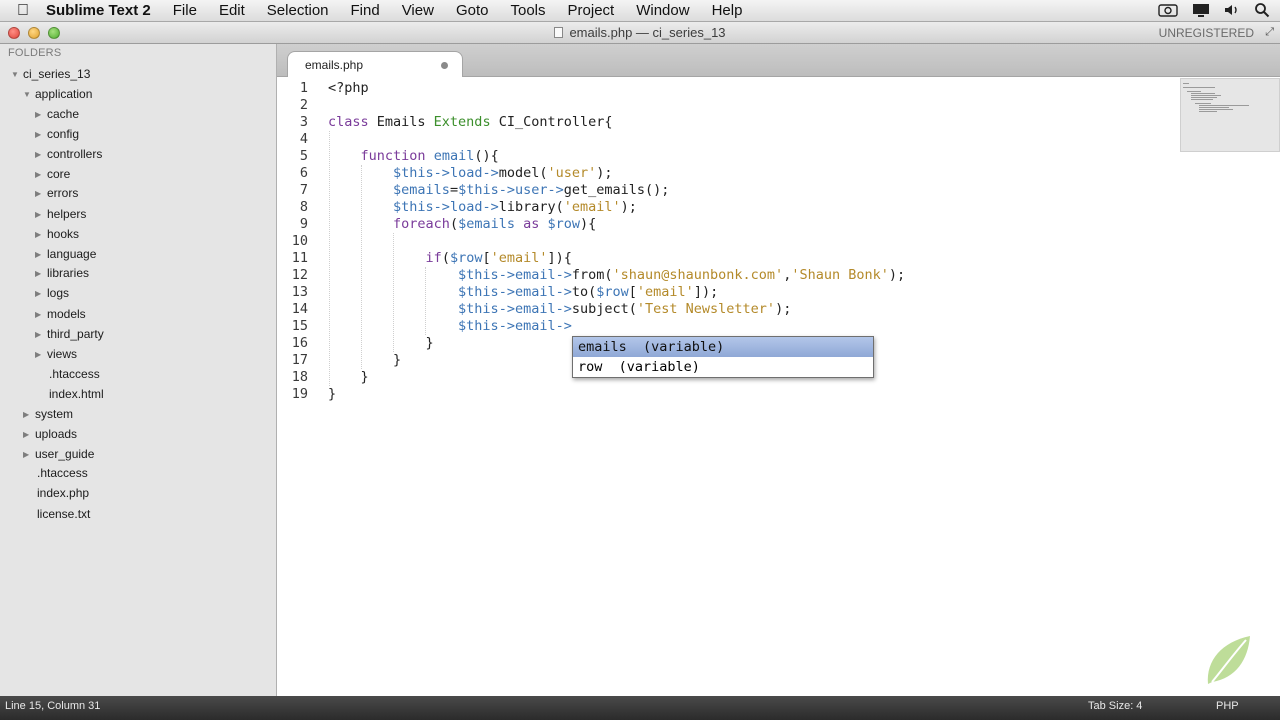 This screenshot has height=720, width=1280. I want to click on sidebar-item-third-party: ▶ third_party, so click(69, 334).